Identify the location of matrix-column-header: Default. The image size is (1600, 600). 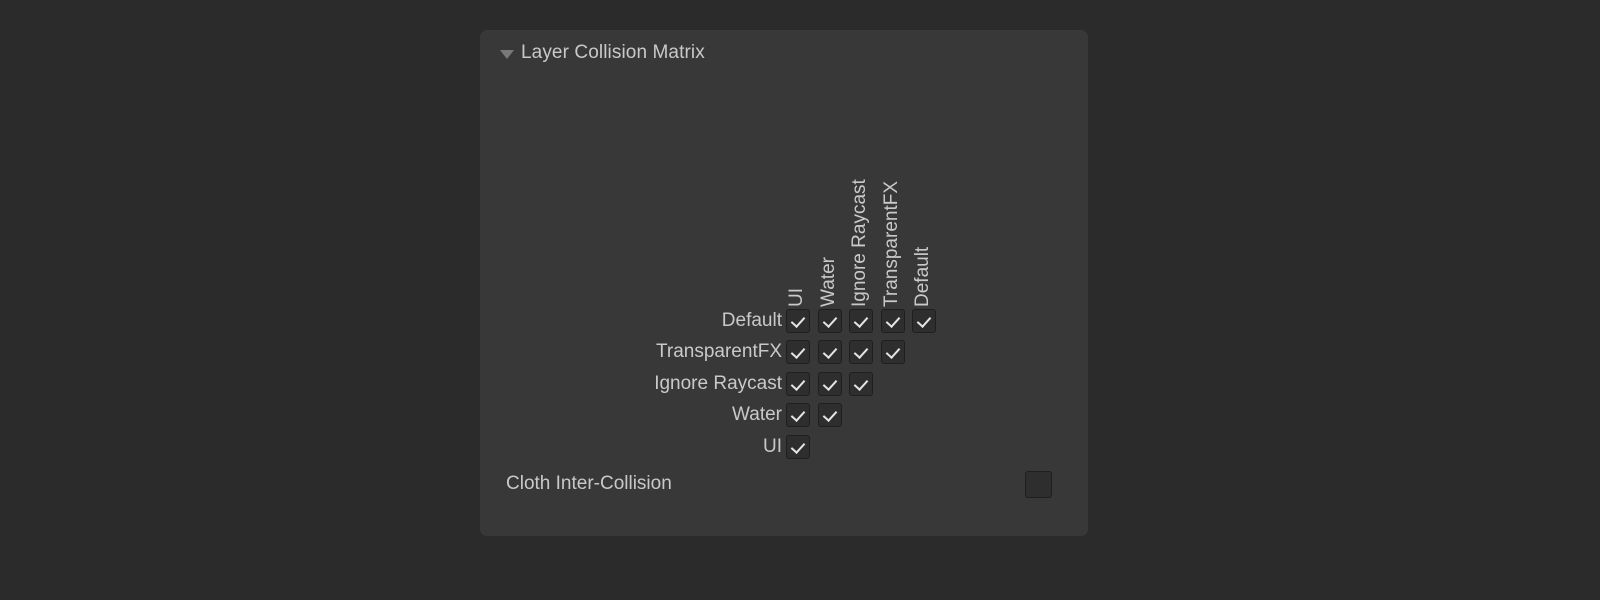
(922, 276).